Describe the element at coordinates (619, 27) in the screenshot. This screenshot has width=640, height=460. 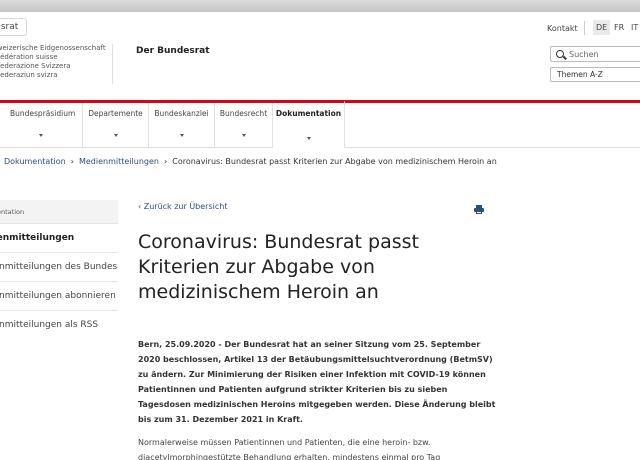
I see `lang-fr: FR` at that location.